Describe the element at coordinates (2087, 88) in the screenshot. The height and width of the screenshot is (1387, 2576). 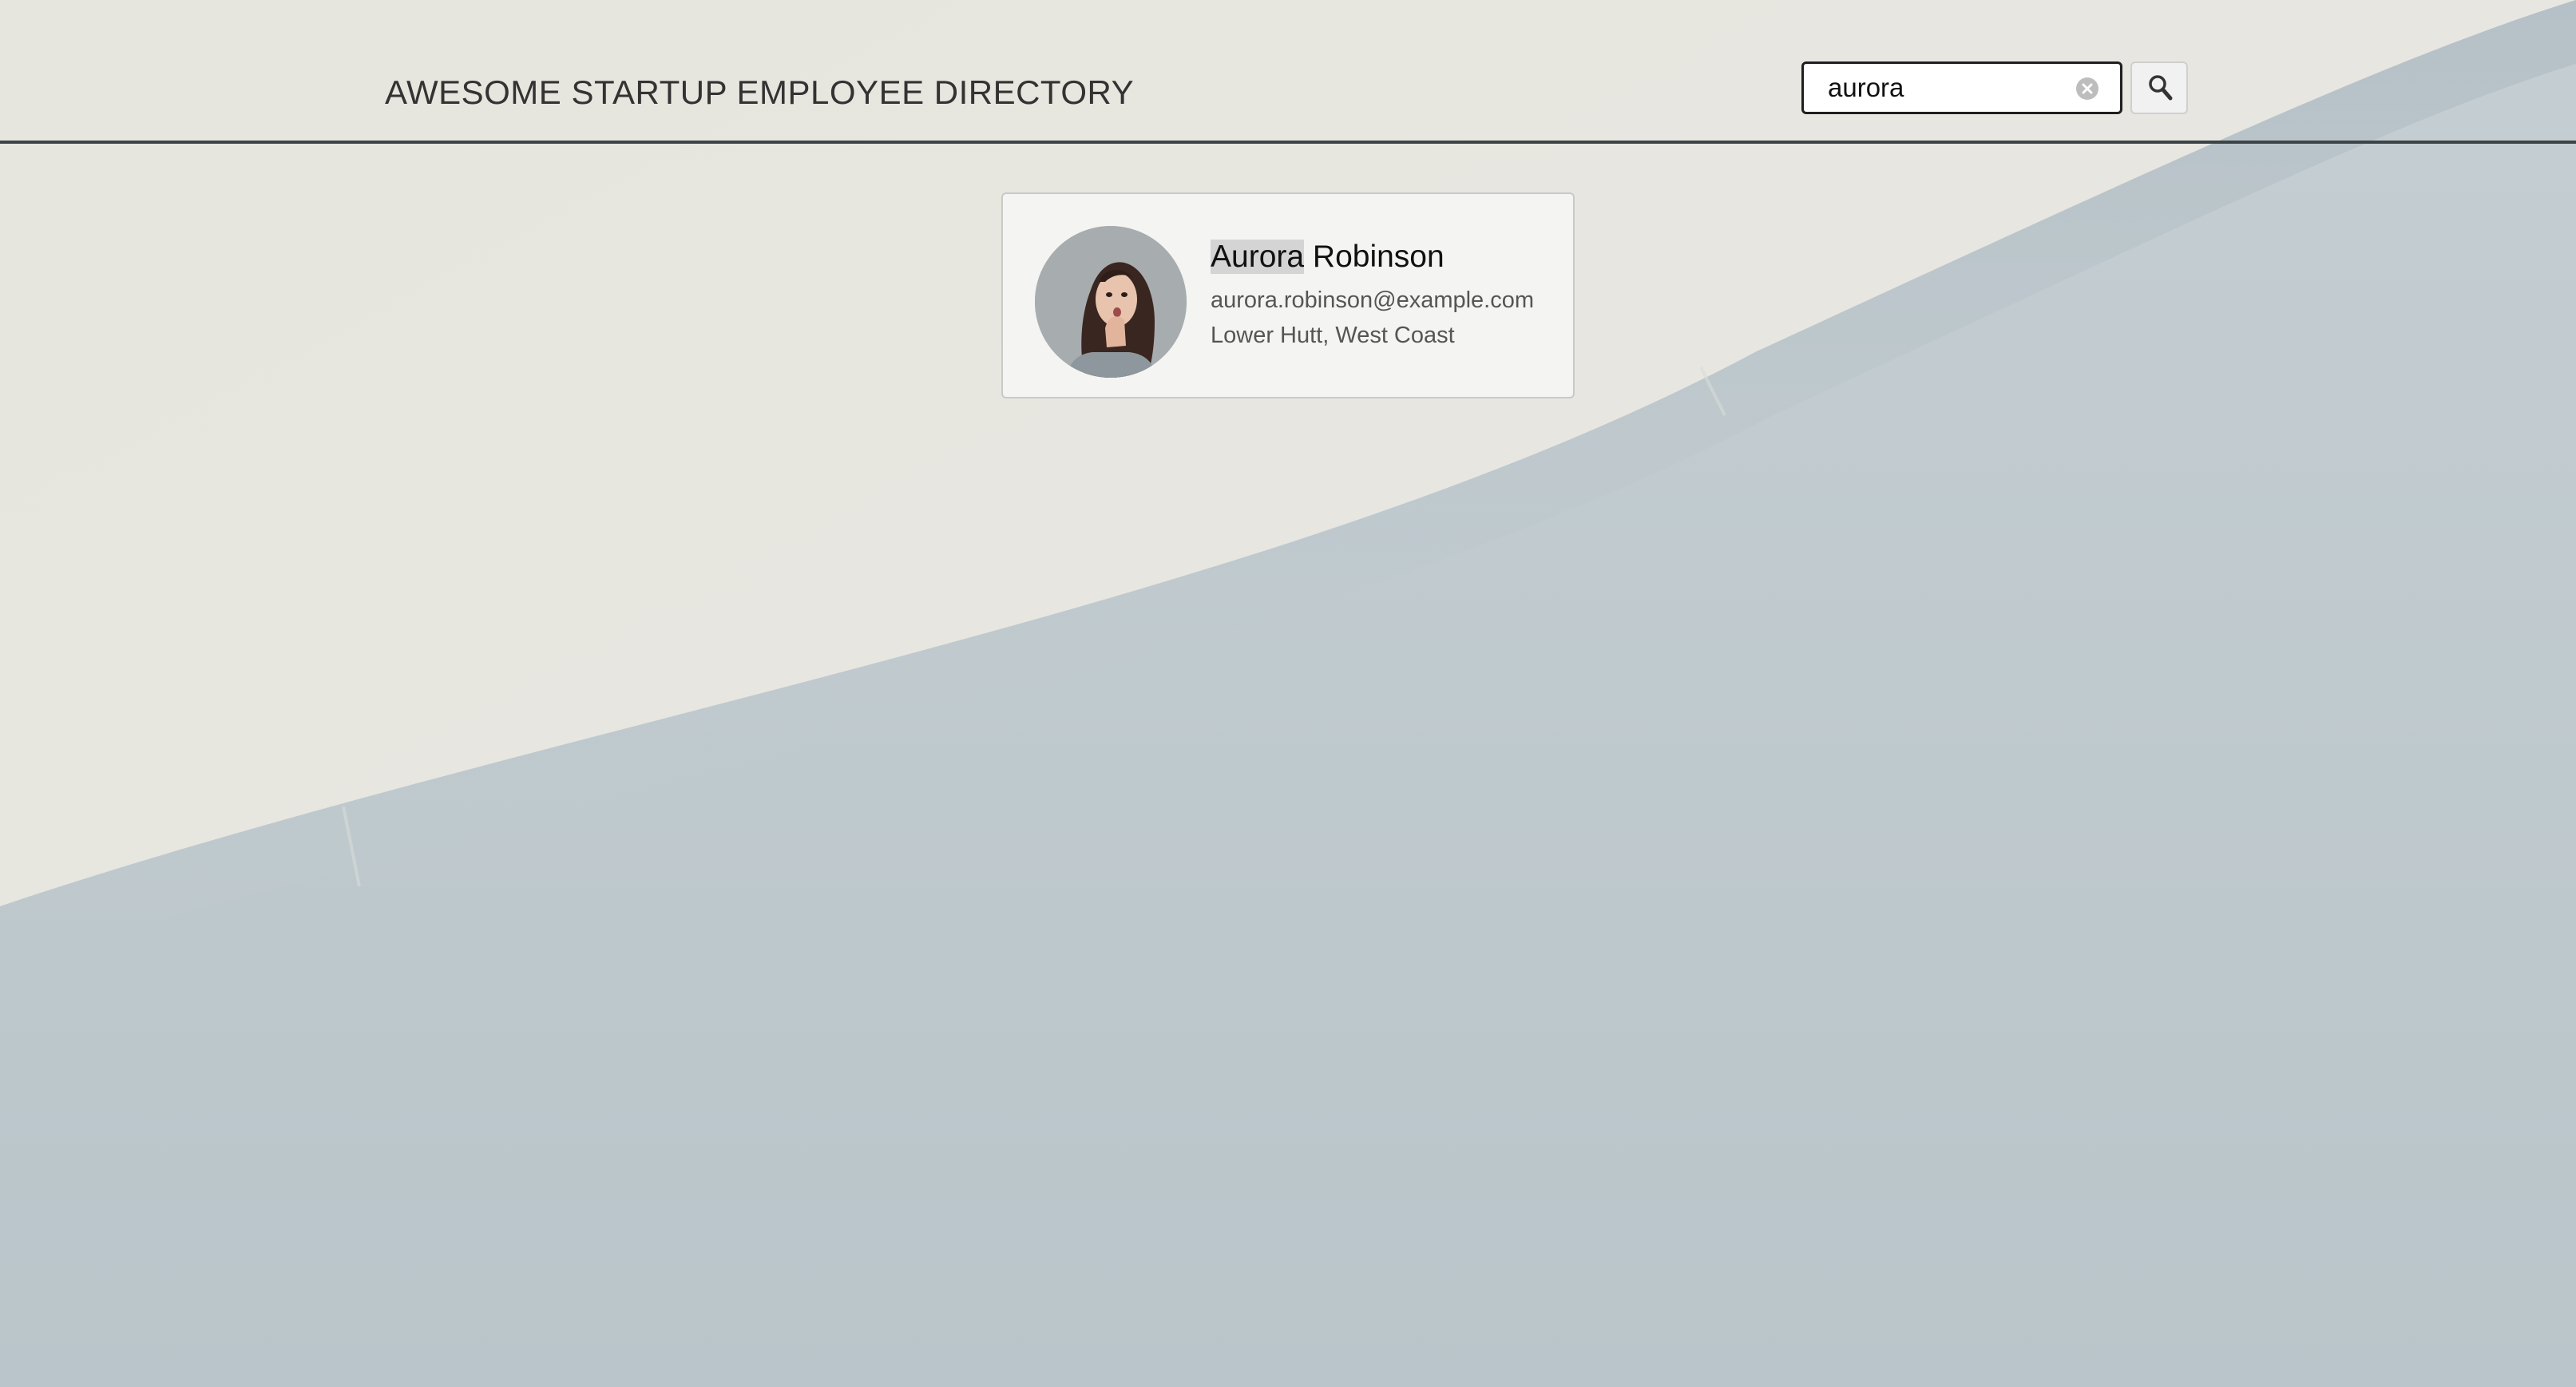
I see `clear-circle-icon` at that location.